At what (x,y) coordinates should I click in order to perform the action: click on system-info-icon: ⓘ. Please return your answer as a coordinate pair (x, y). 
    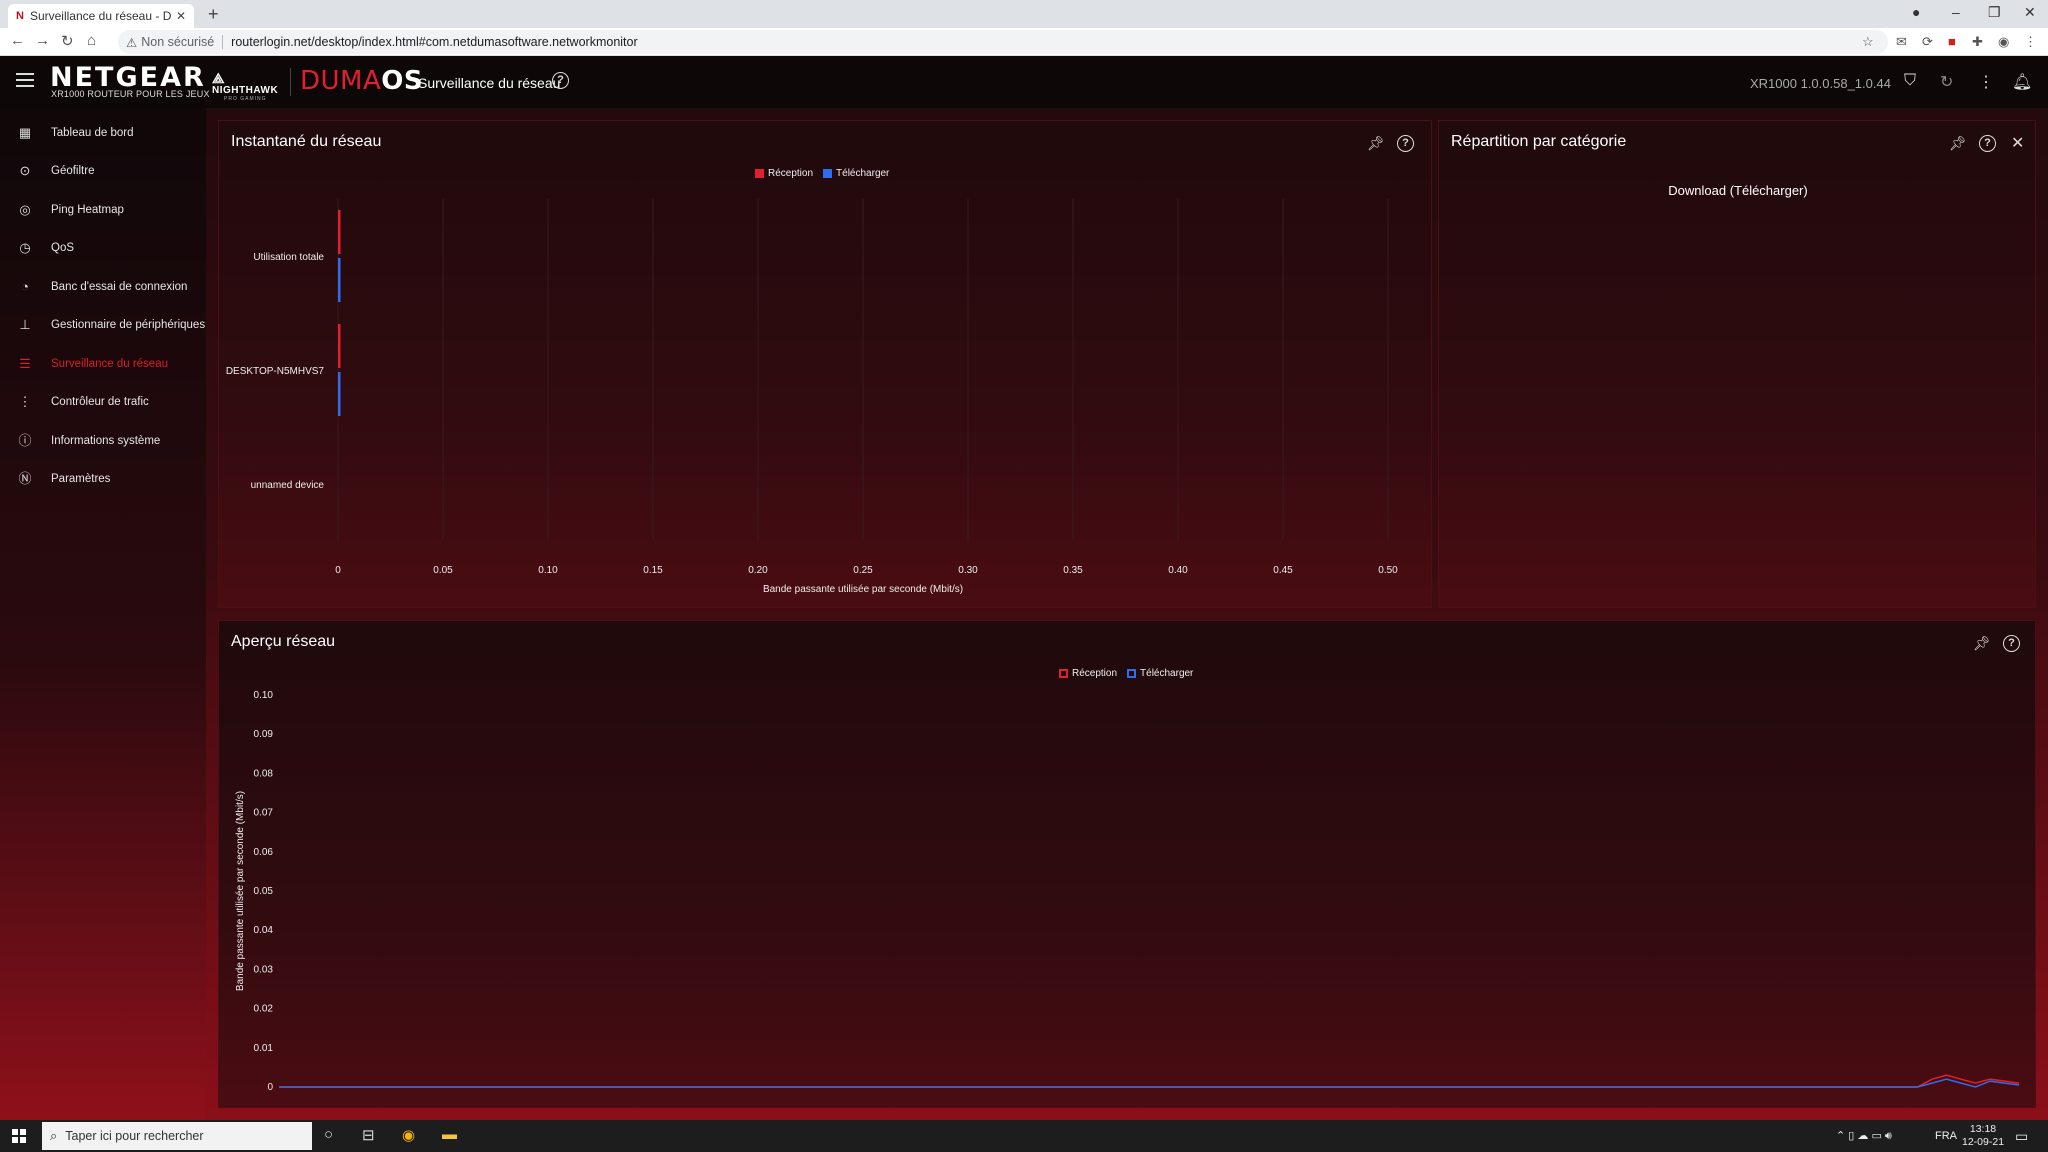
    Looking at the image, I should click on (25, 440).